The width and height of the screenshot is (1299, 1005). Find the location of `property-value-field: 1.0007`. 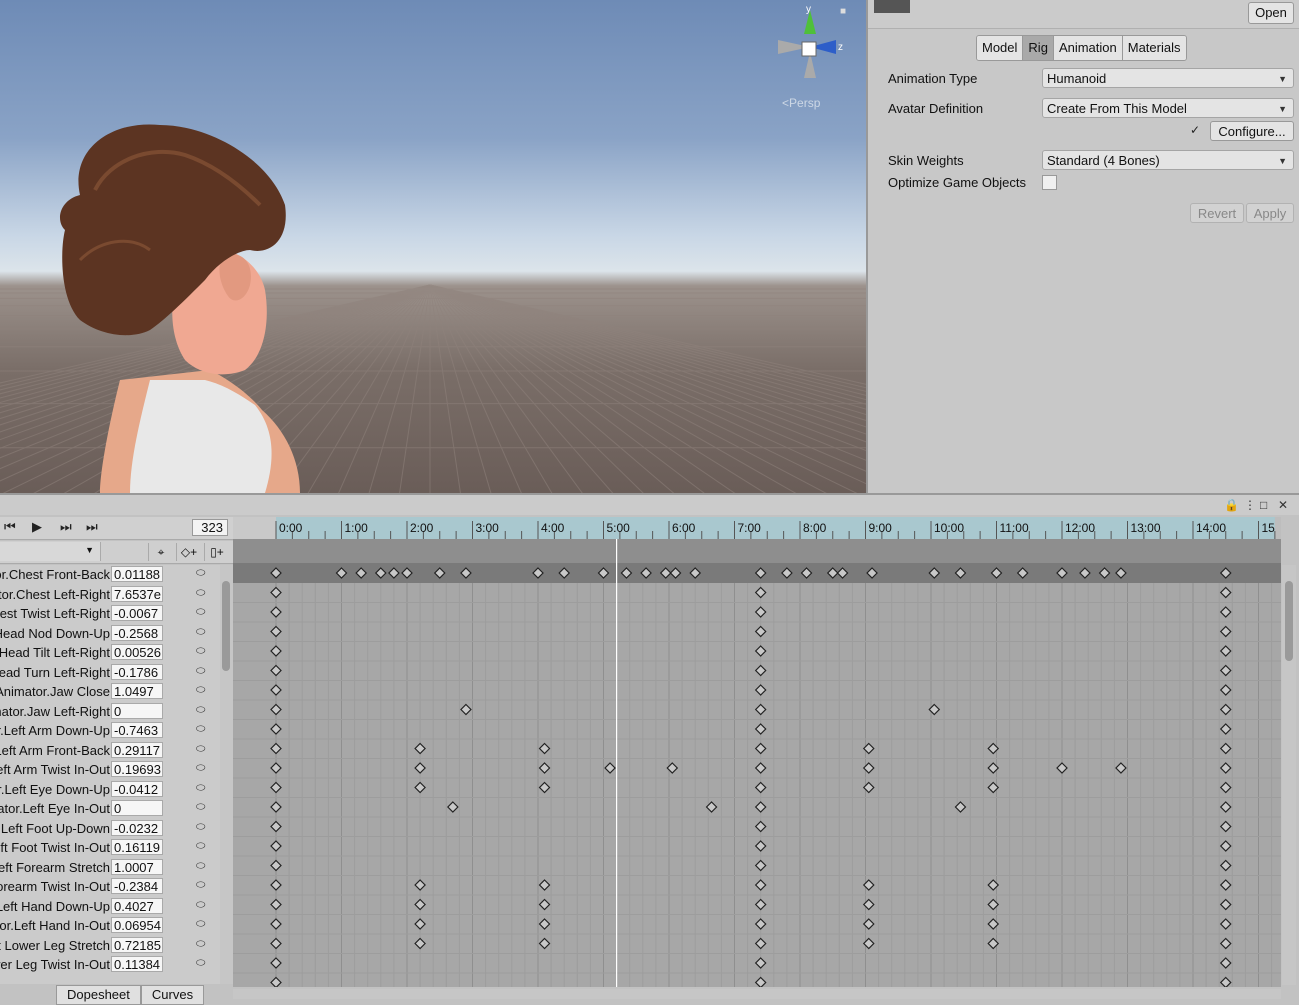

property-value-field: 1.0007 is located at coordinates (137, 866).